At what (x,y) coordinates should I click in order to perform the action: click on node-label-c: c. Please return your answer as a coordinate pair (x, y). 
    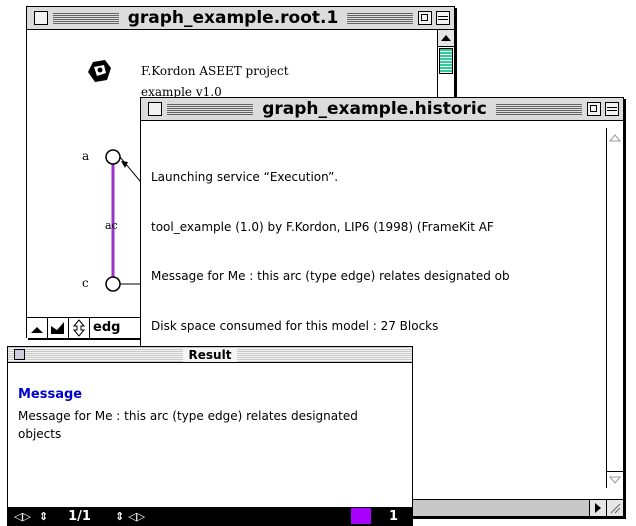
    Looking at the image, I should click on (85, 283).